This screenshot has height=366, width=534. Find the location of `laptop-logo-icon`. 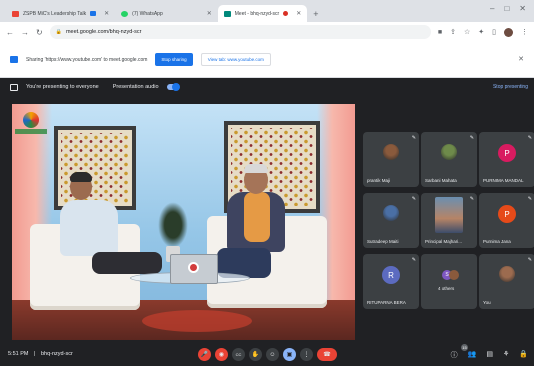

laptop-logo-icon is located at coordinates (193, 267).